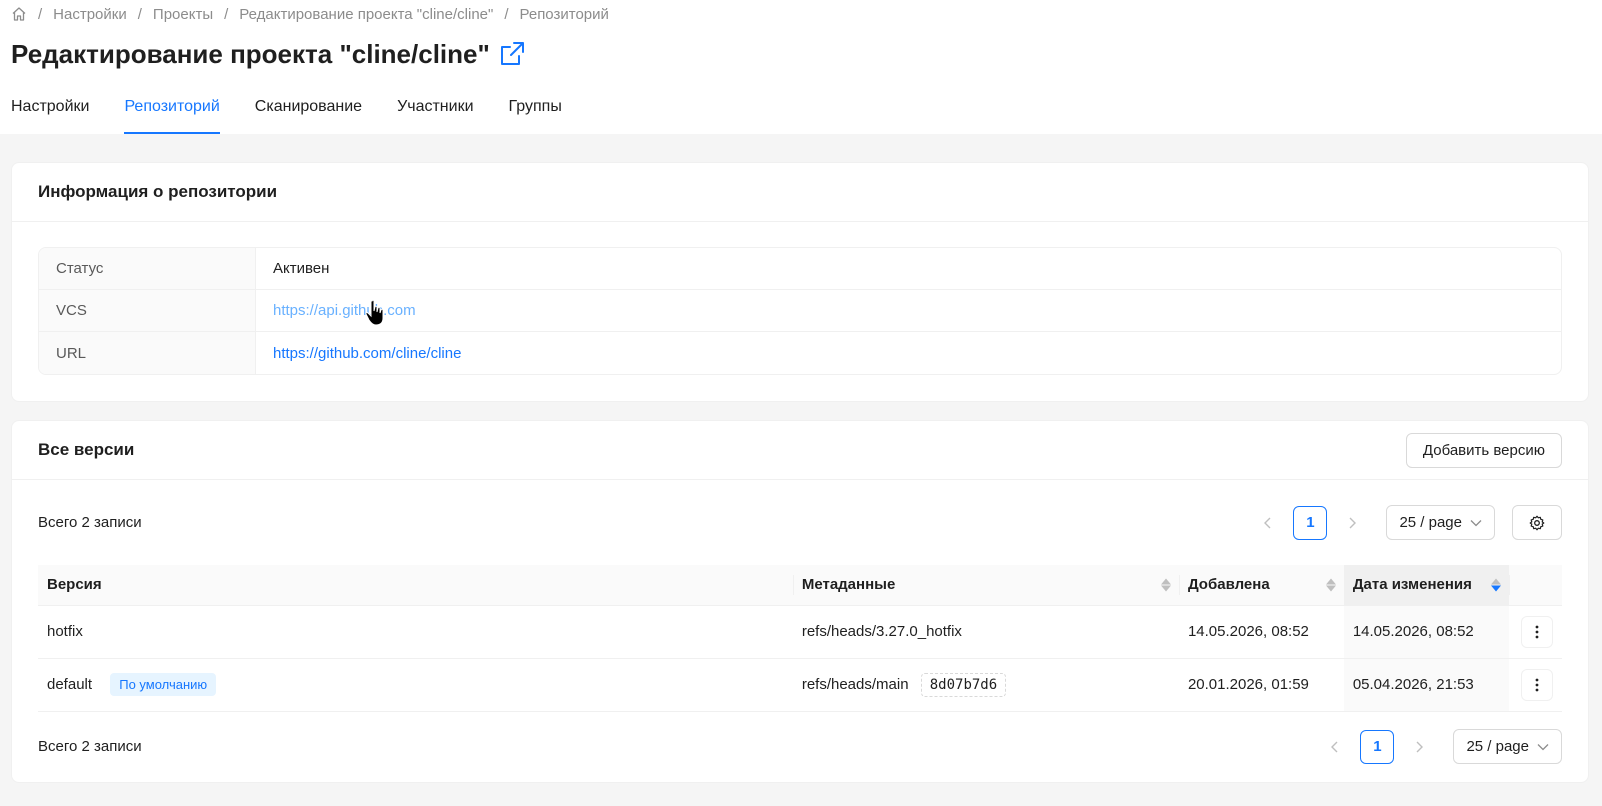 This screenshot has height=806, width=1602. Describe the element at coordinates (90, 746) in the screenshot. I see `total-records-footer: Всего 2 записи` at that location.